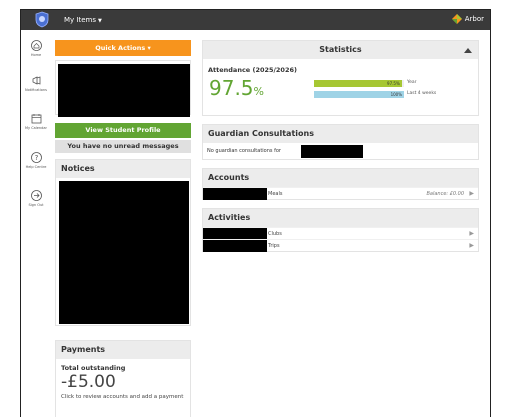  I want to click on collapse-up-icon, so click(468, 50).